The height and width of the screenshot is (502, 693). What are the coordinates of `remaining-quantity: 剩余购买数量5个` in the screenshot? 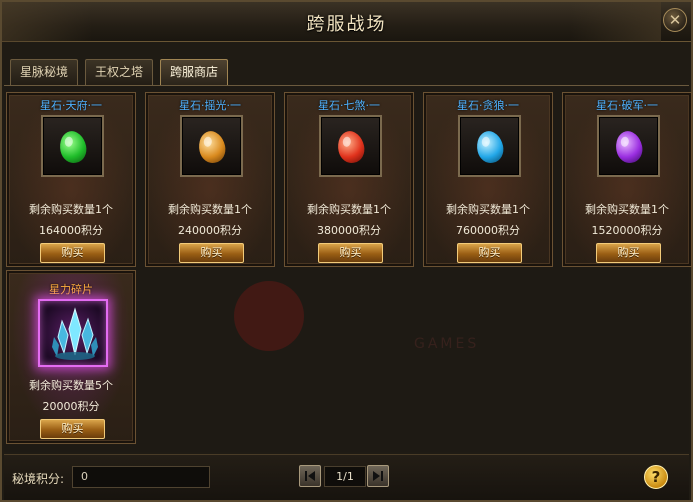 It's located at (71, 385).